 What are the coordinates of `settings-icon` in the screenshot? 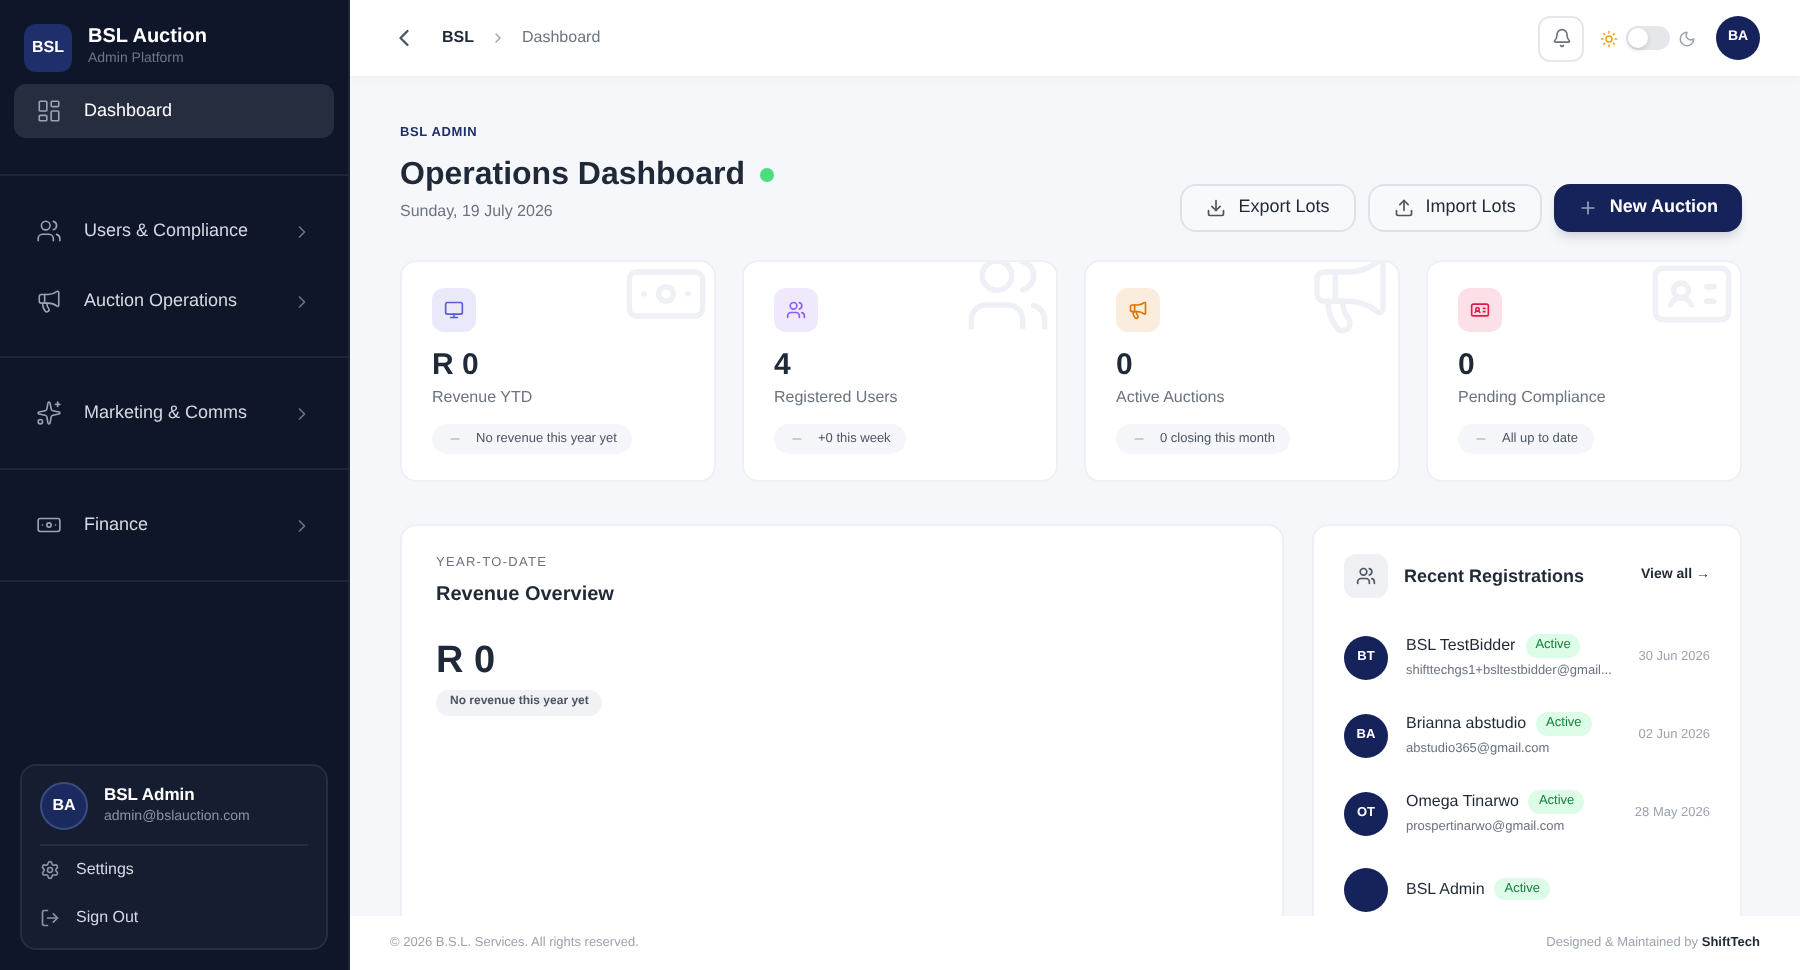 It's located at (50, 870).